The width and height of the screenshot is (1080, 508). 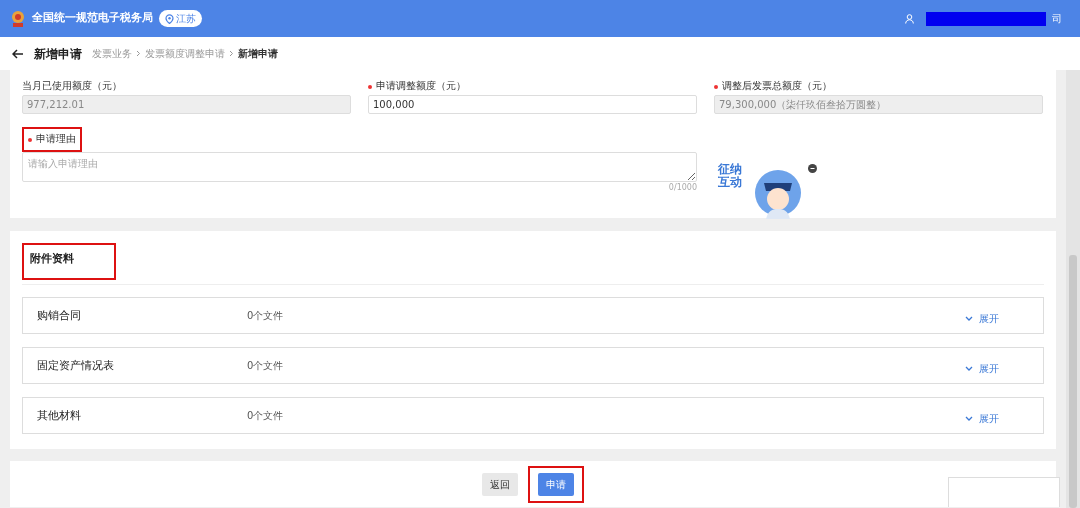 What do you see at coordinates (18, 18) in the screenshot?
I see `emblem-icon` at bounding box center [18, 18].